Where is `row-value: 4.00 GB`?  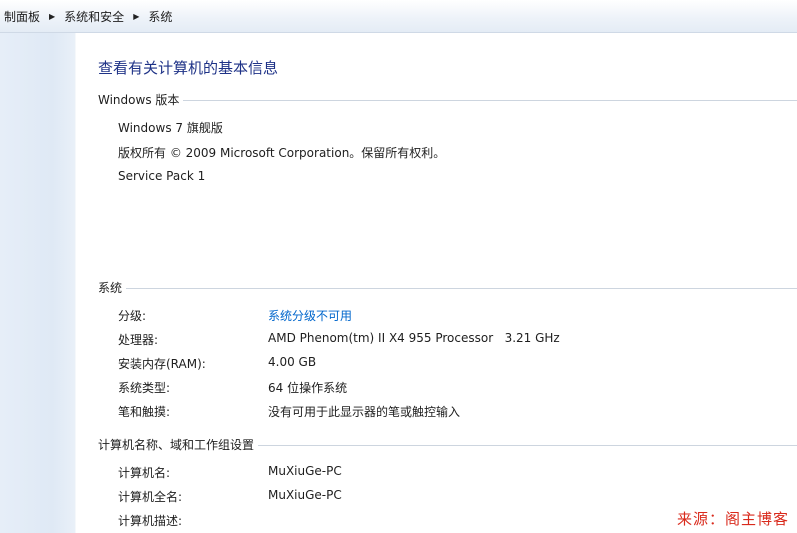
row-value: 4.00 GB is located at coordinates (292, 362).